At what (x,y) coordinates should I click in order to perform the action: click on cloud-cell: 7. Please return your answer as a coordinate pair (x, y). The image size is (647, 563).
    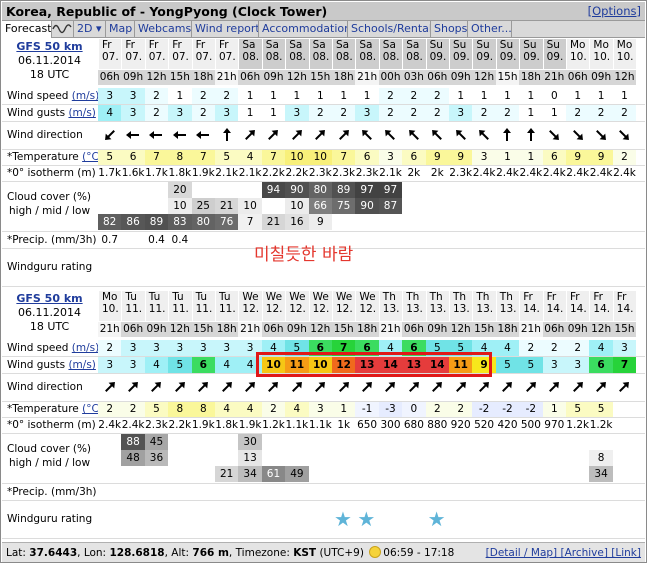
    Looking at the image, I should click on (250, 222).